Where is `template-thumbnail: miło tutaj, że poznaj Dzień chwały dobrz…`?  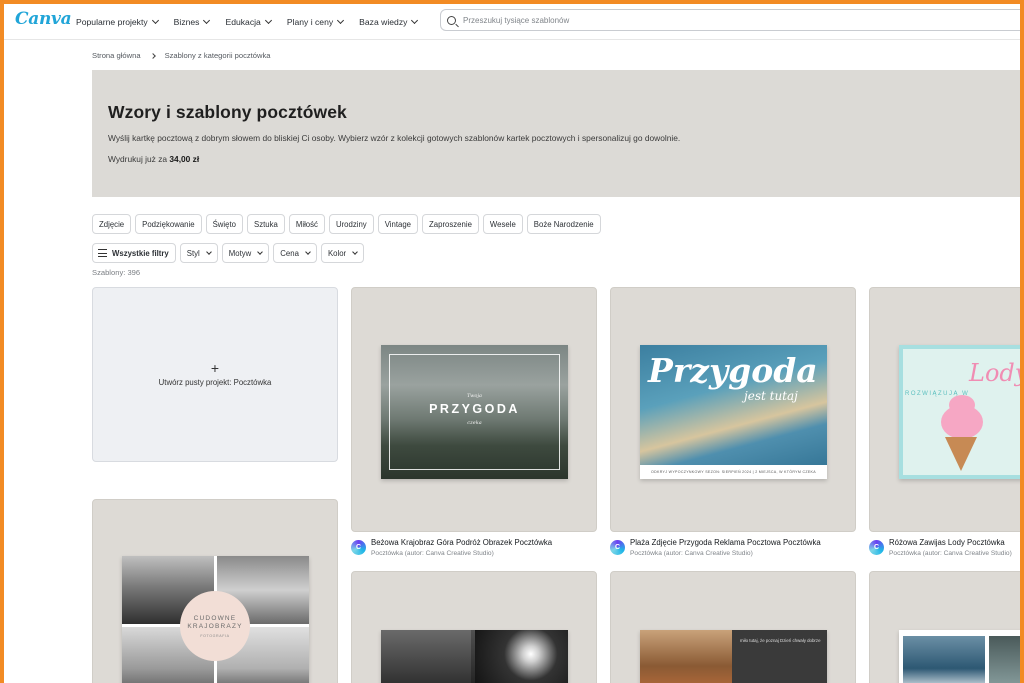 template-thumbnail: miło tutaj, że poznaj Dzień chwały dobrz… is located at coordinates (733, 656).